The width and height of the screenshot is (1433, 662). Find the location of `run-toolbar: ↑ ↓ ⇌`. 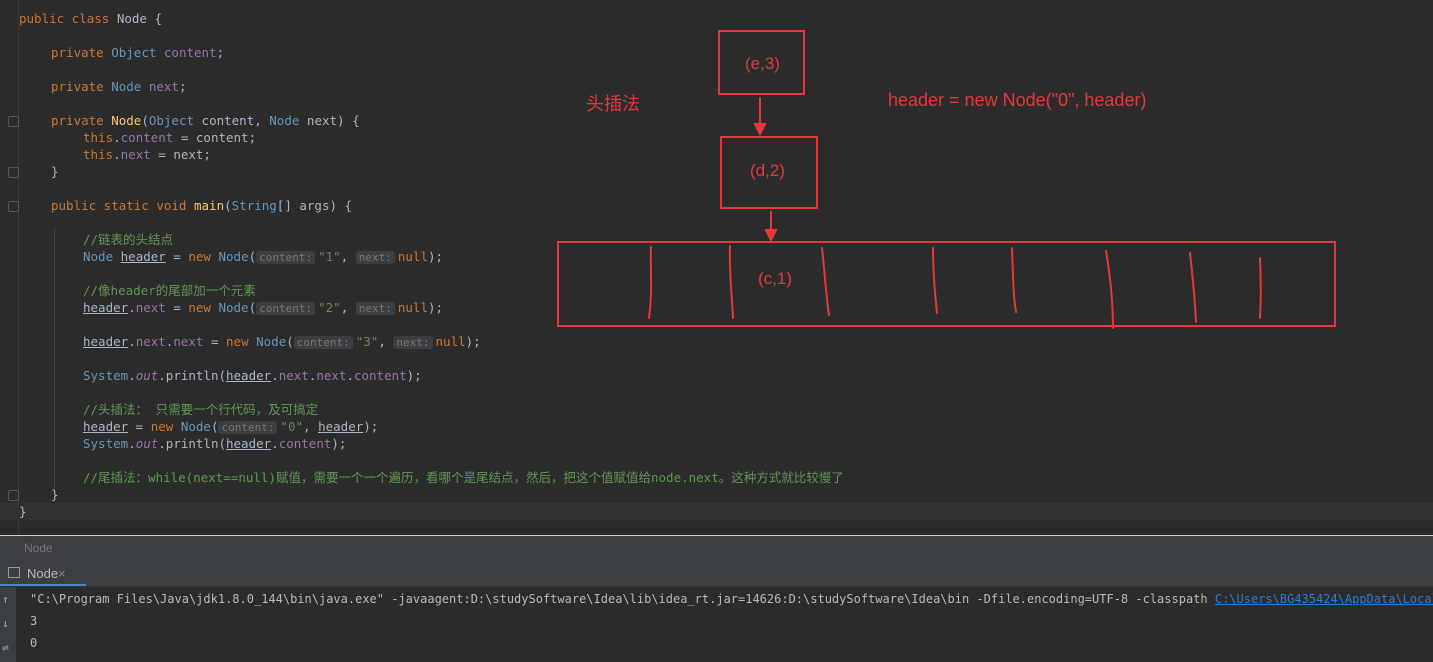

run-toolbar: ↑ ↓ ⇌ is located at coordinates (8, 624).